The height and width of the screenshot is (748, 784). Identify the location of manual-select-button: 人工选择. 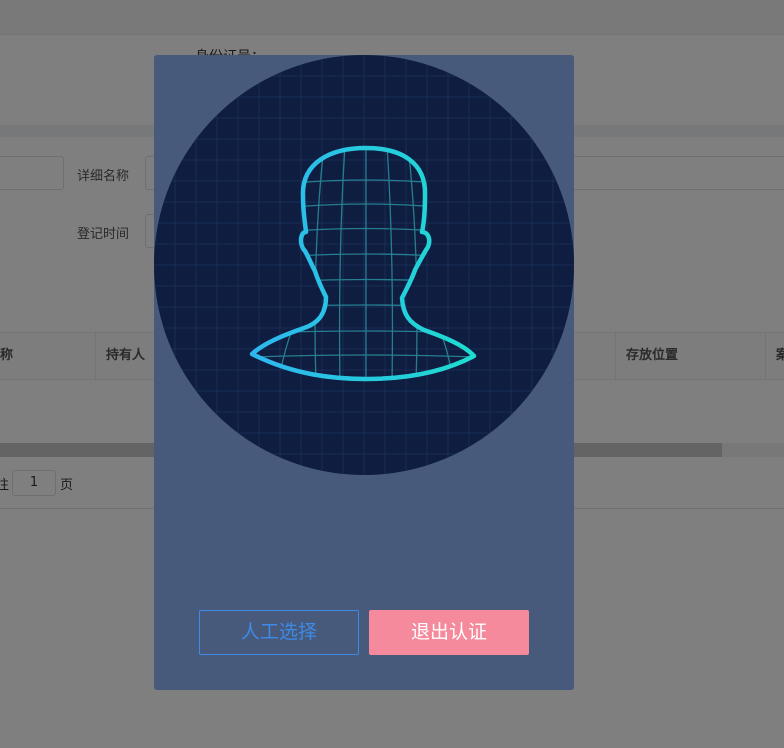
(279, 632).